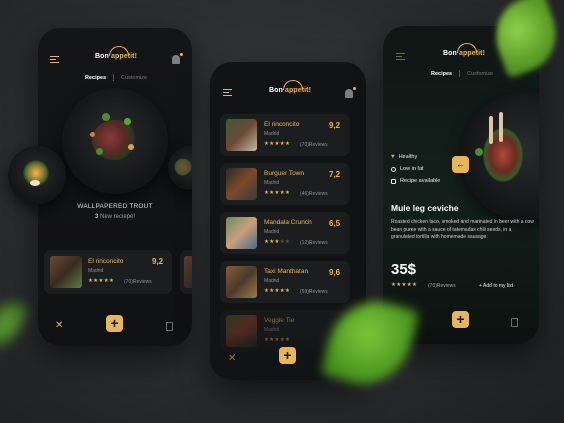  Describe the element at coordinates (284, 173) in the screenshot. I see `restaurant-name: Burguer Town` at that location.